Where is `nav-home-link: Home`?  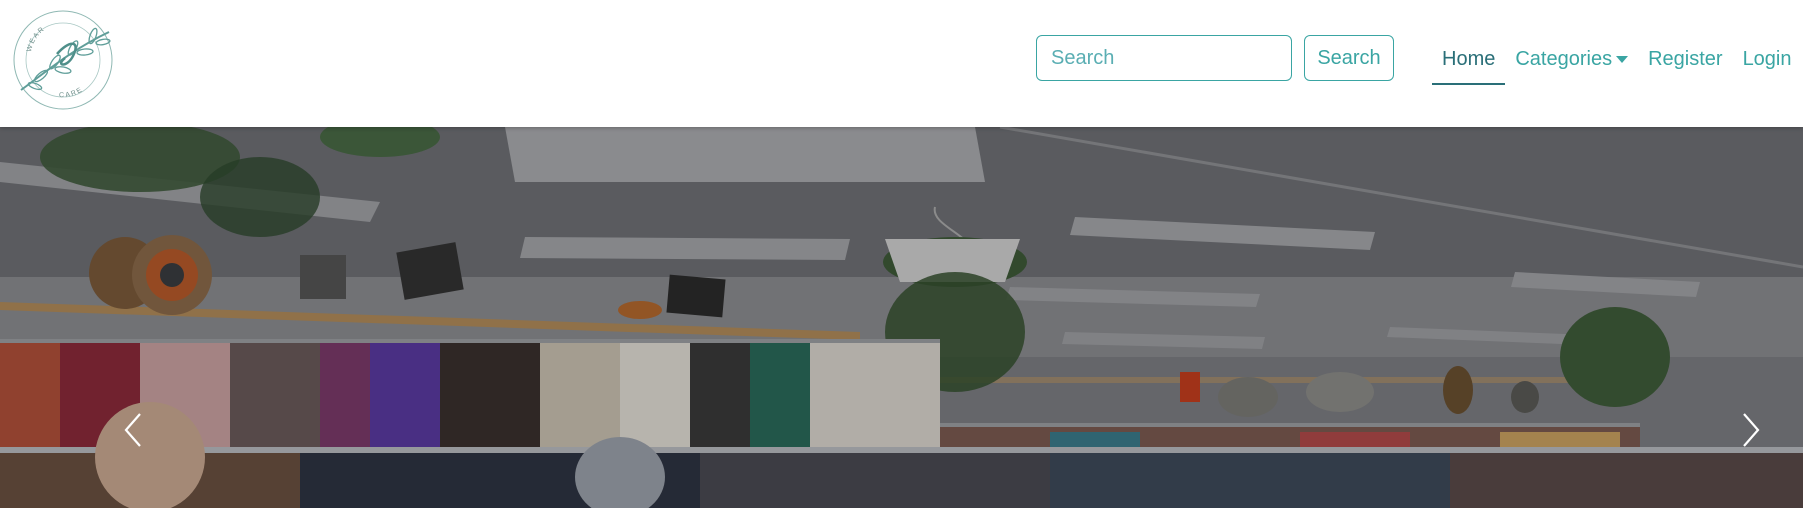
nav-home-link: Home is located at coordinates (1469, 64).